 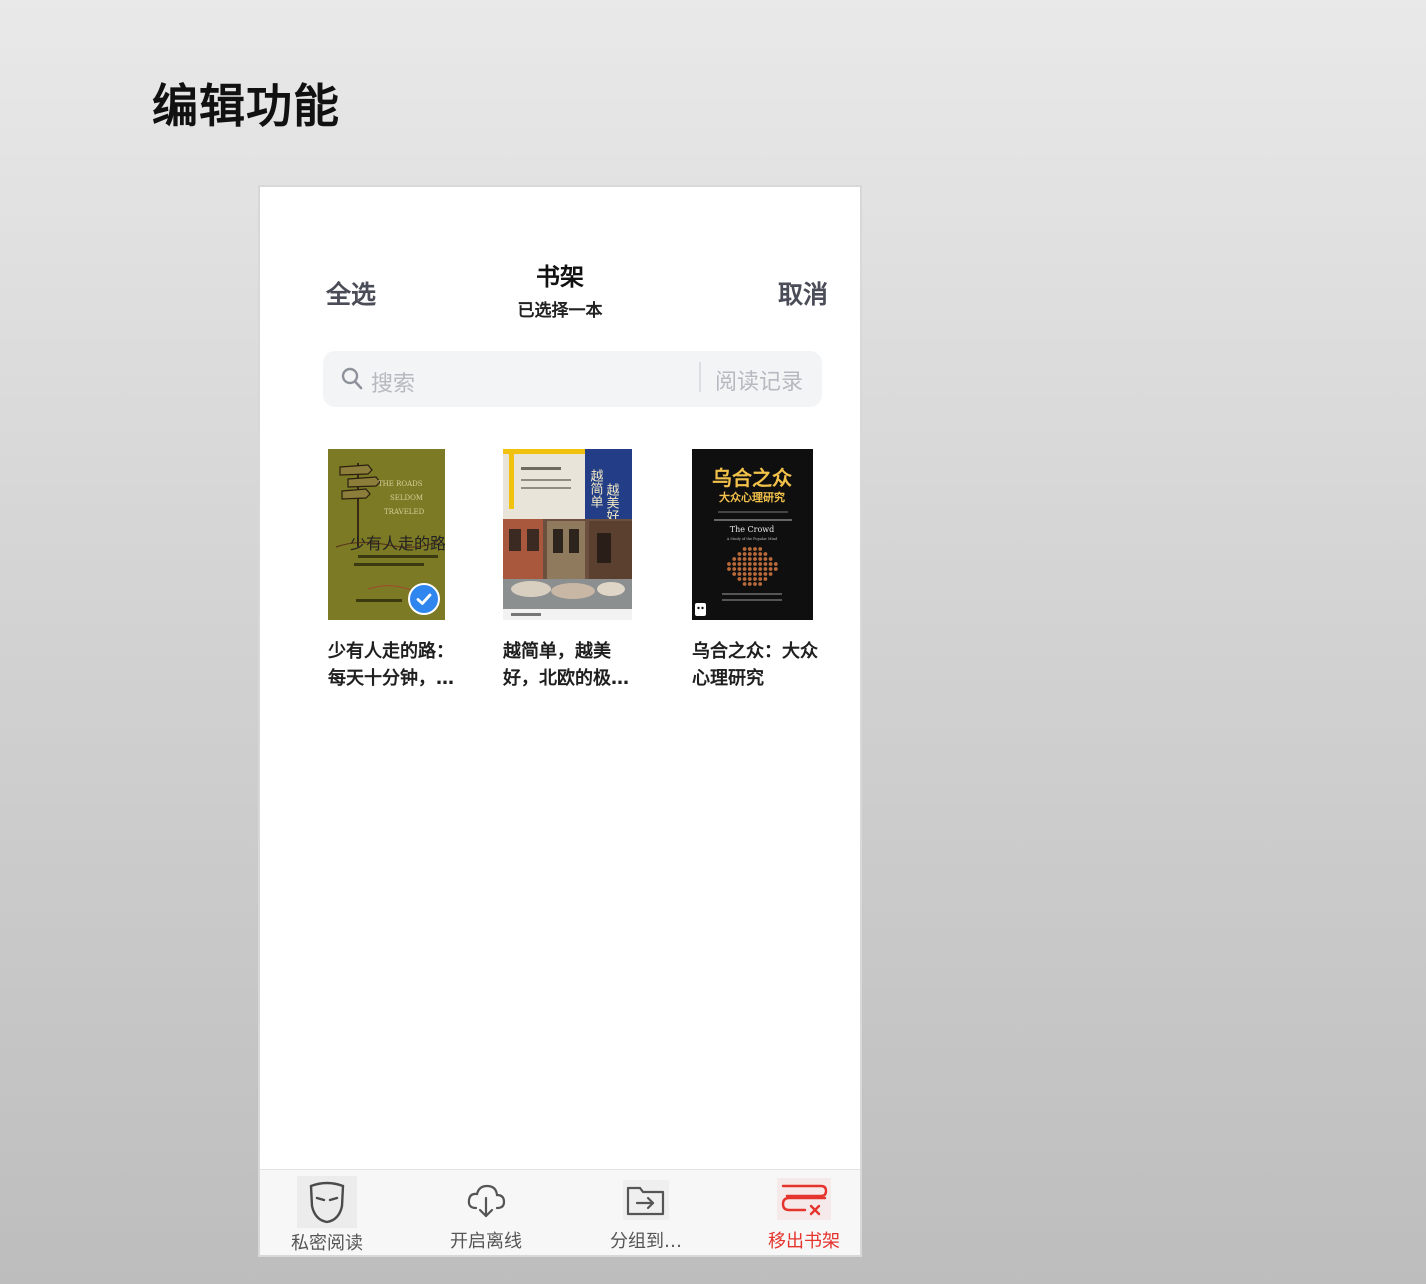 What do you see at coordinates (759, 380) in the screenshot?
I see `reading-history-button: 阅读记录` at bounding box center [759, 380].